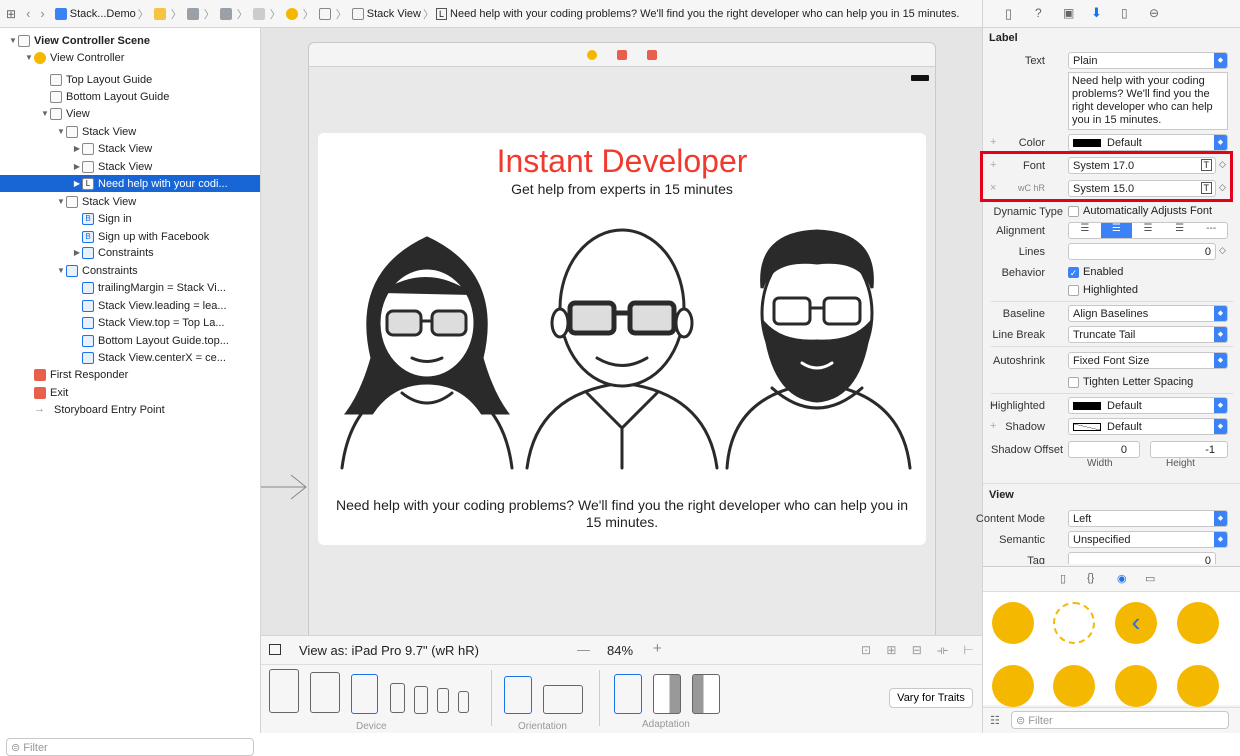  Describe the element at coordinates (1150, 578) in the screenshot. I see `media-library-icon: ▭` at that location.